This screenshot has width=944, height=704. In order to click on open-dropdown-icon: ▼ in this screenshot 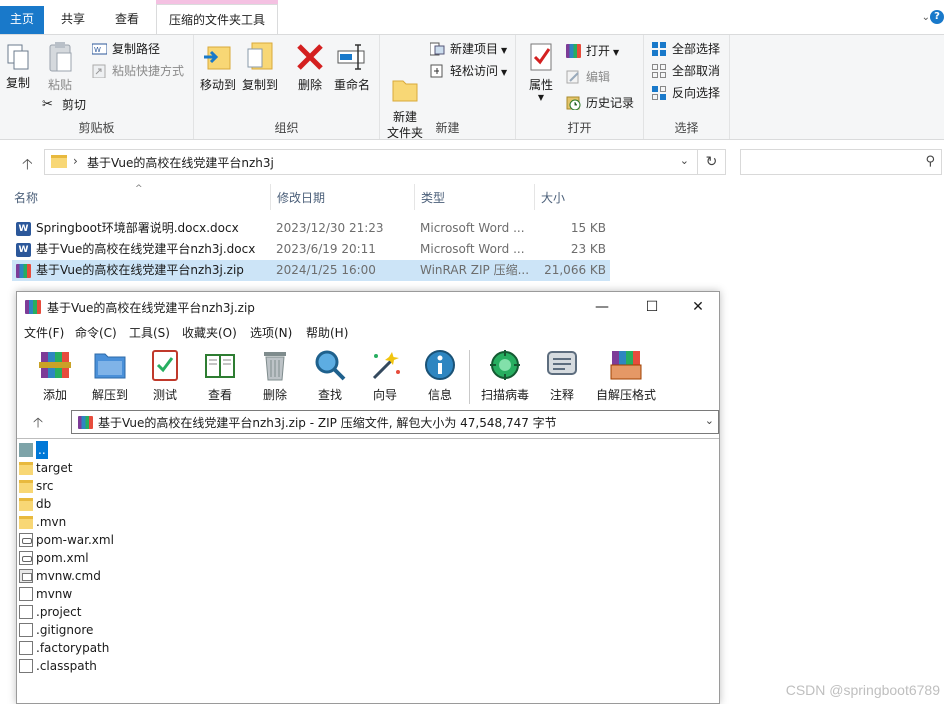, I will do `click(616, 52)`.